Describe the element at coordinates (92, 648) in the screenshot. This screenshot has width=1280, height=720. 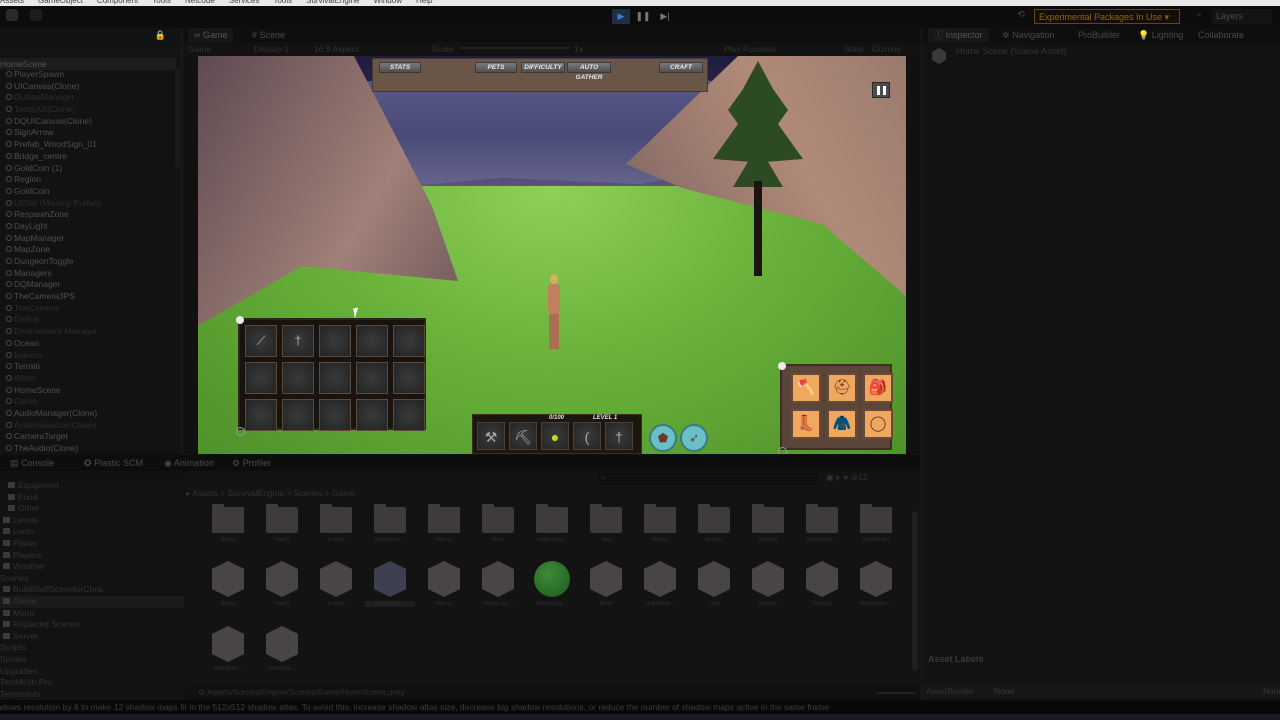
I see `project-folder-item: Scripts` at that location.